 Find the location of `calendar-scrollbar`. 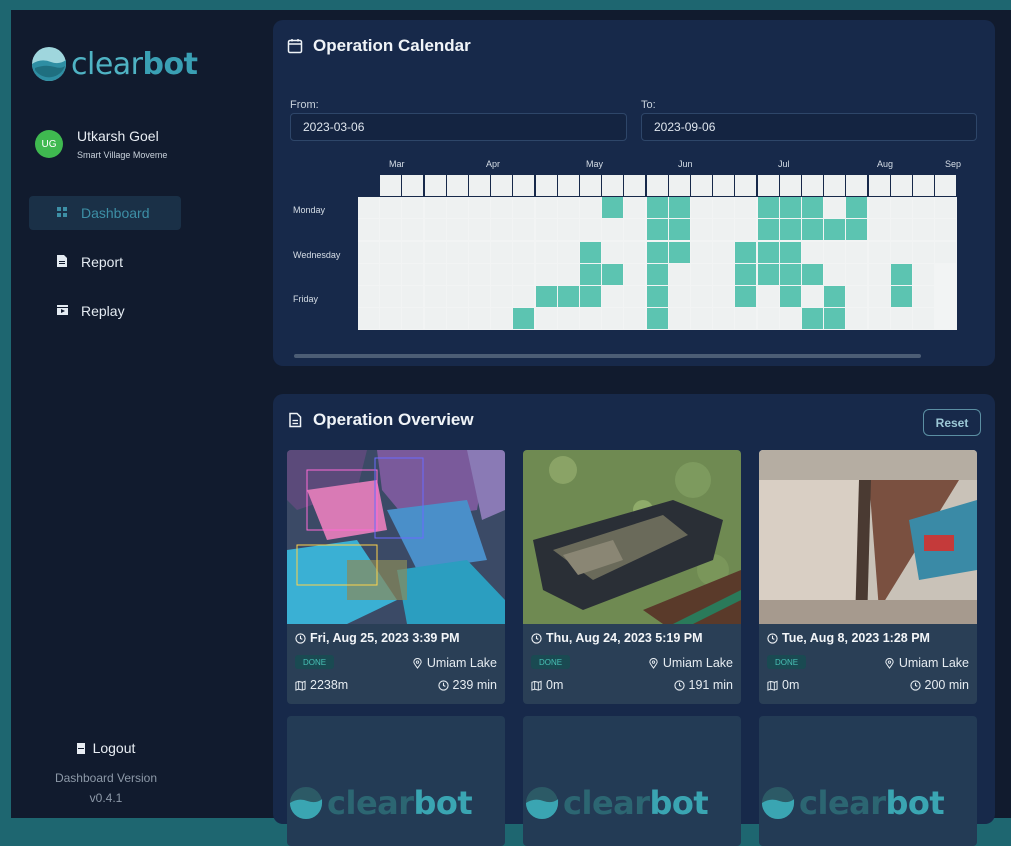

calendar-scrollbar is located at coordinates (607, 356).